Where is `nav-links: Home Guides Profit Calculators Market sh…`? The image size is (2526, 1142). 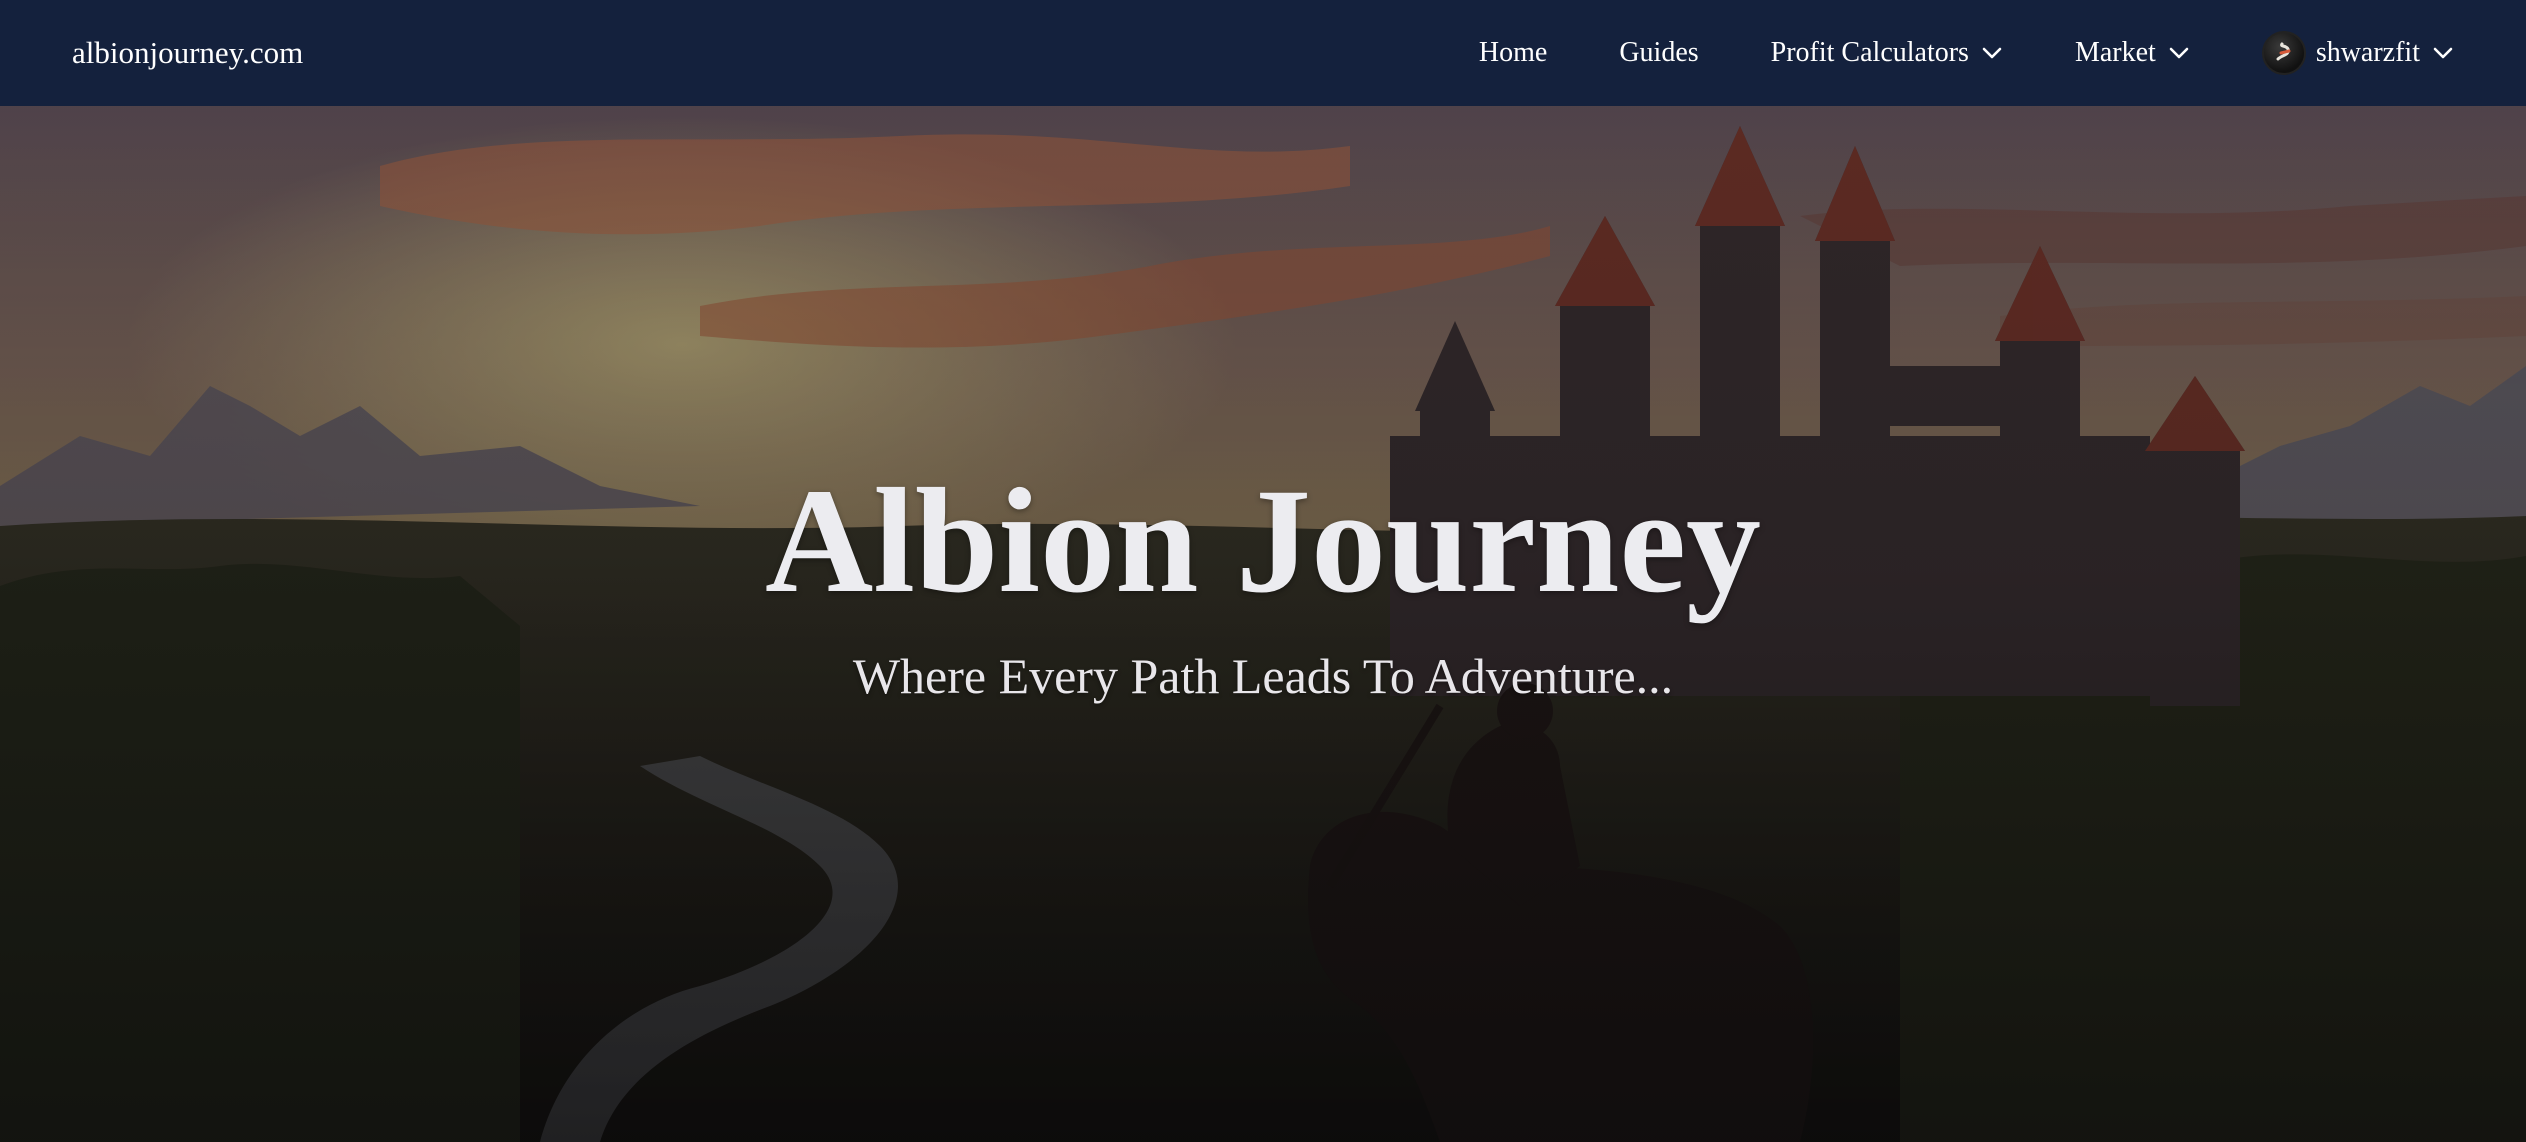
nav-links: Home Guides Profit Calculators Market sh… is located at coordinates (1930, 53).